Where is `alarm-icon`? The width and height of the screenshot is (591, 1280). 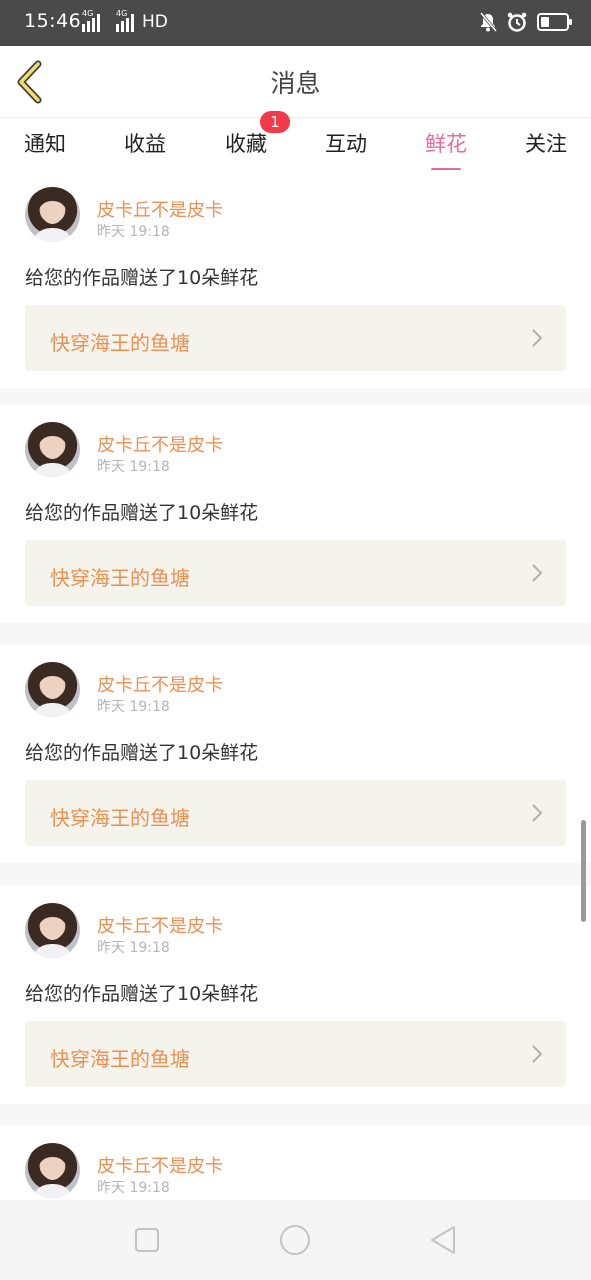
alarm-icon is located at coordinates (517, 22).